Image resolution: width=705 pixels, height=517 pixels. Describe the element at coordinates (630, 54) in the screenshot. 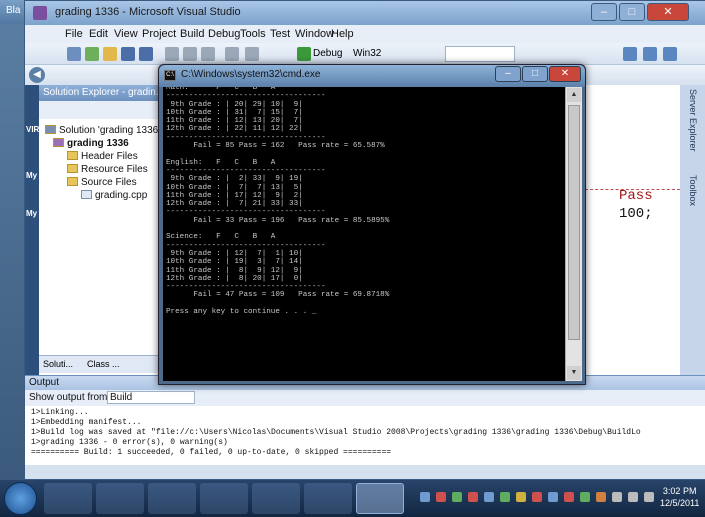

I see `solution-explorer-icon` at that location.